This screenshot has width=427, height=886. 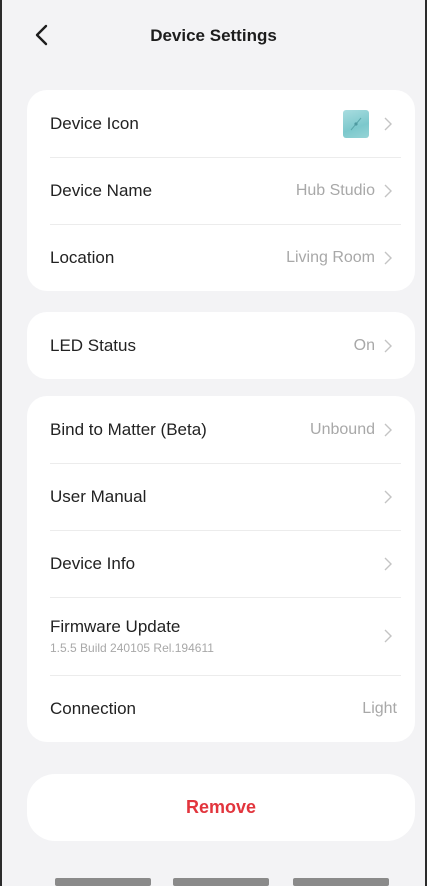 I want to click on bottom-nav-bar, so click(x=213, y=881).